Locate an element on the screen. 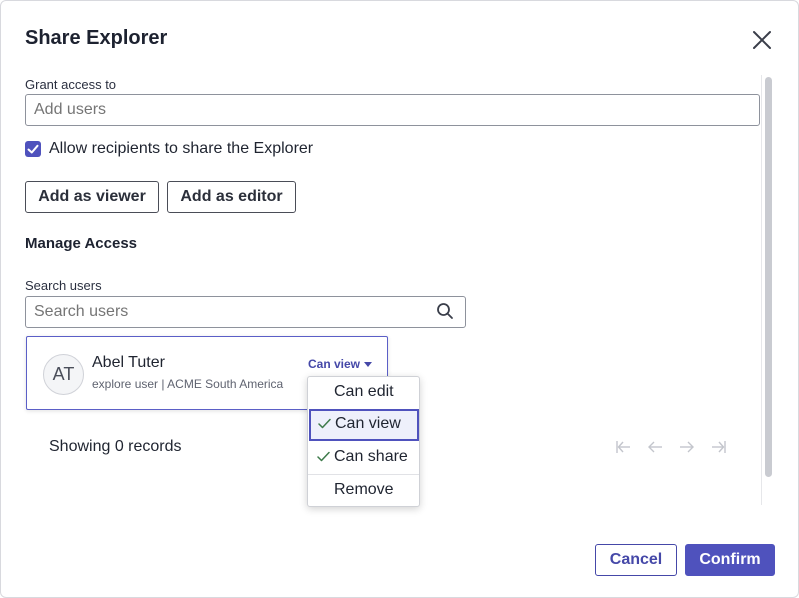 The width and height of the screenshot is (799, 598). search-users-label: Search users is located at coordinates (63, 285).